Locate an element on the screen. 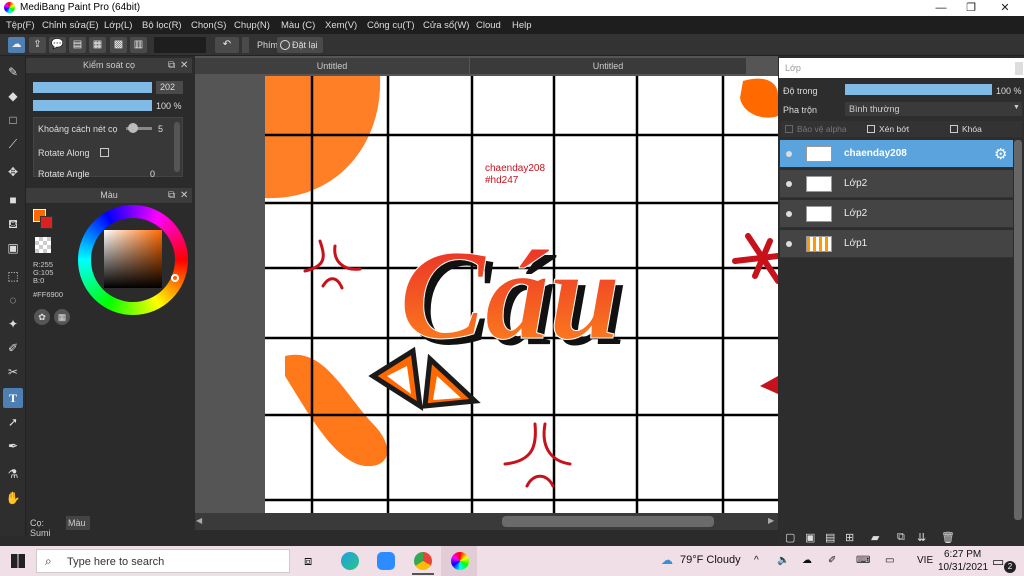  brush-tool-icon: ✎ is located at coordinates (13, 72).